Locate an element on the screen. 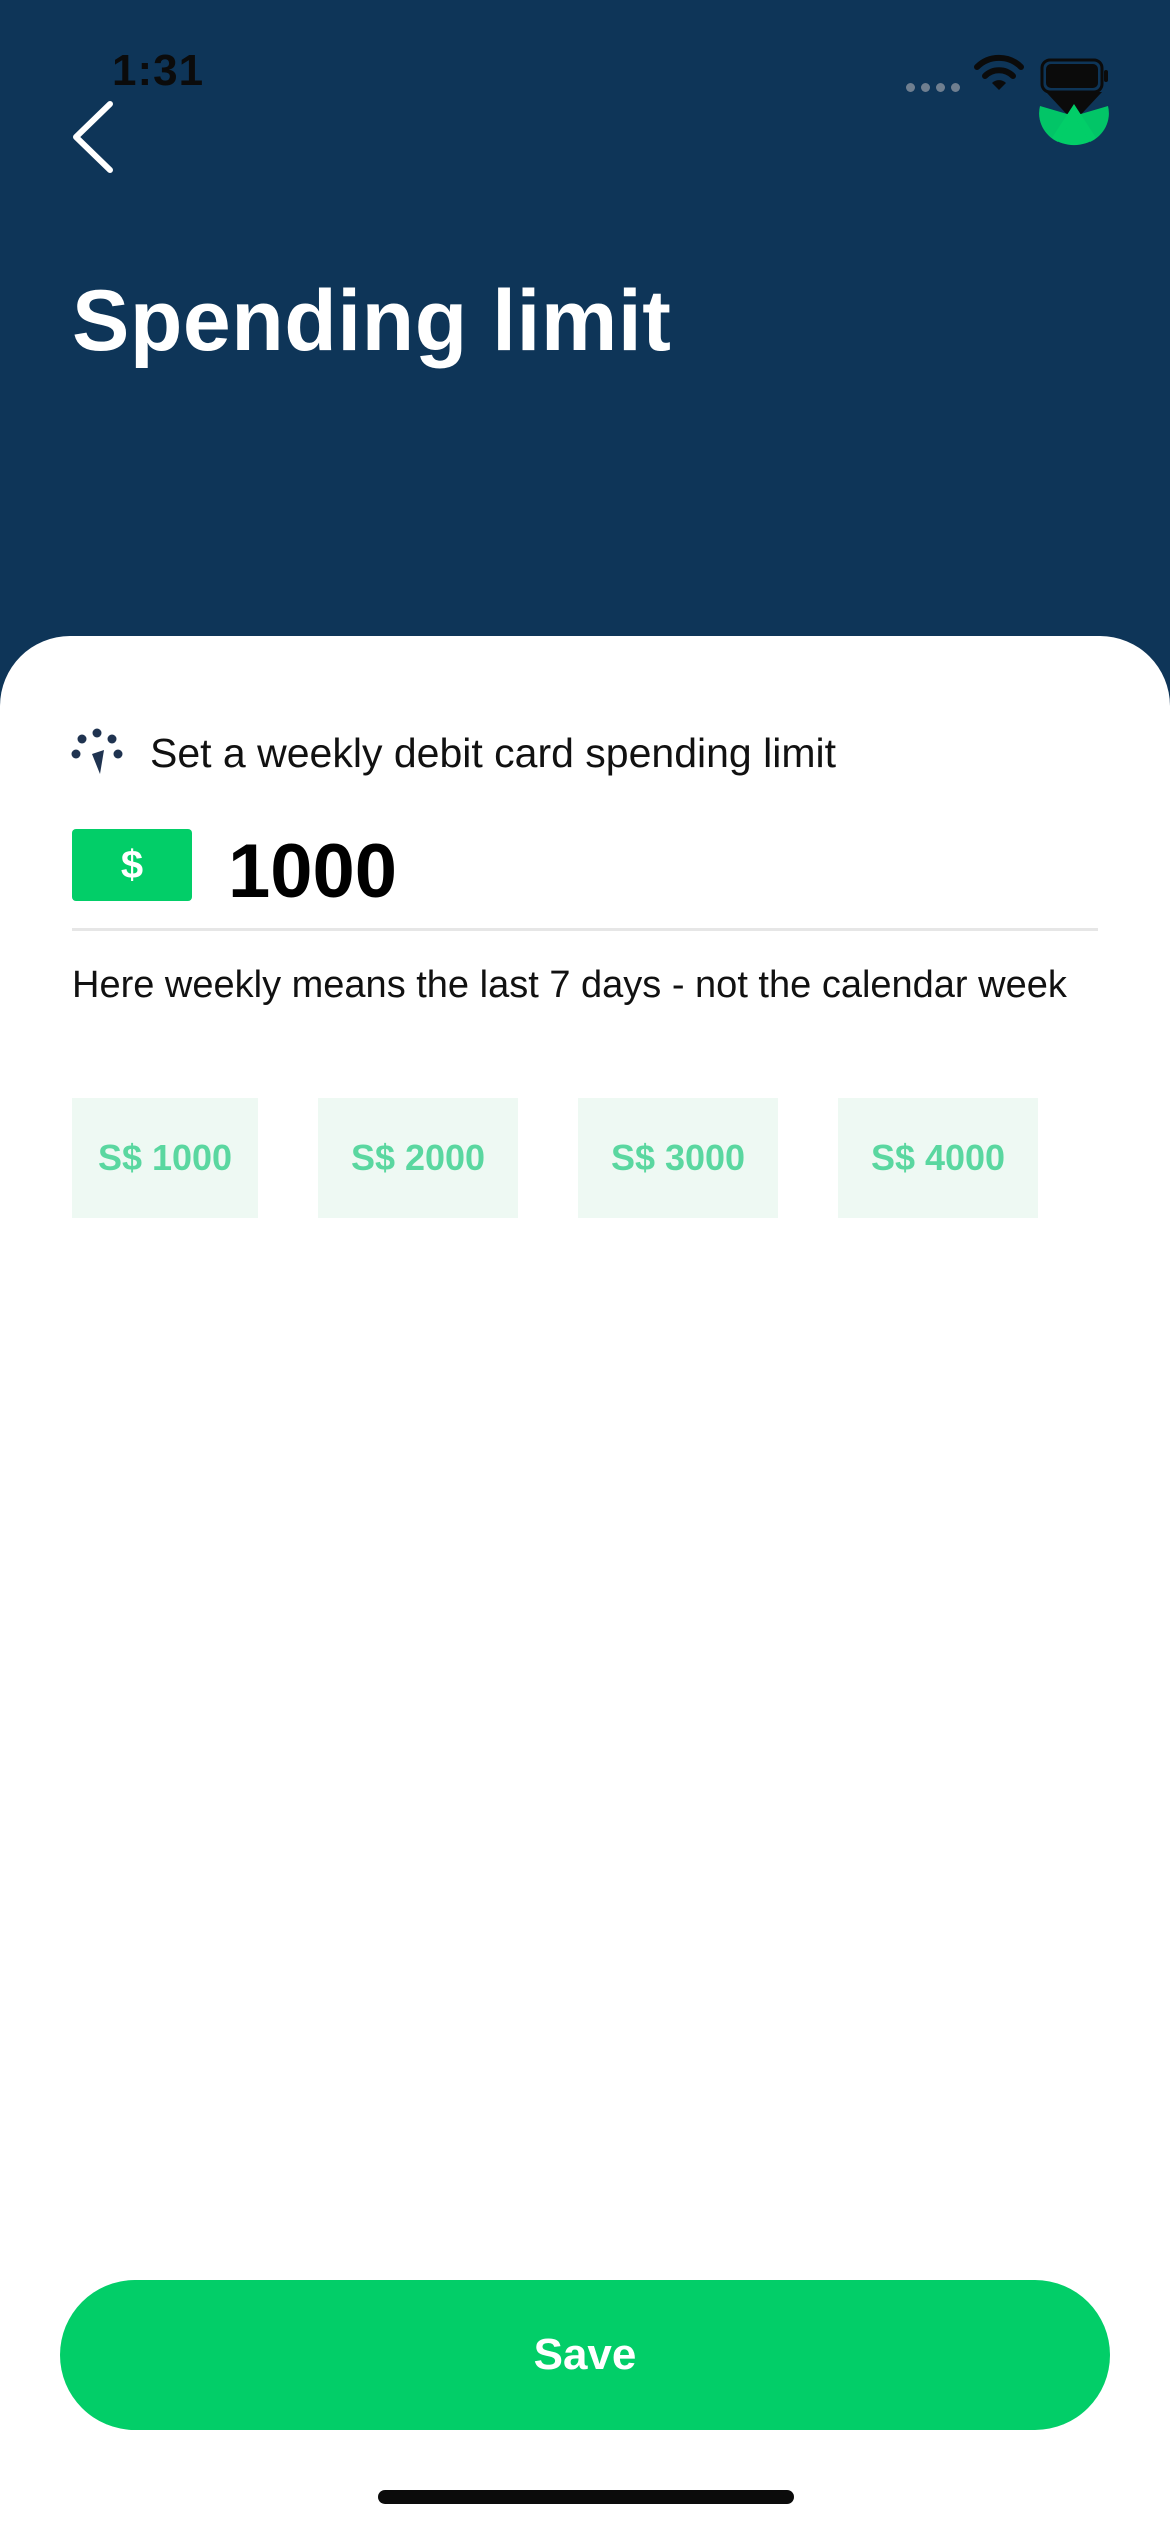 The width and height of the screenshot is (1170, 2532). amount-input is located at coordinates (658, 871).